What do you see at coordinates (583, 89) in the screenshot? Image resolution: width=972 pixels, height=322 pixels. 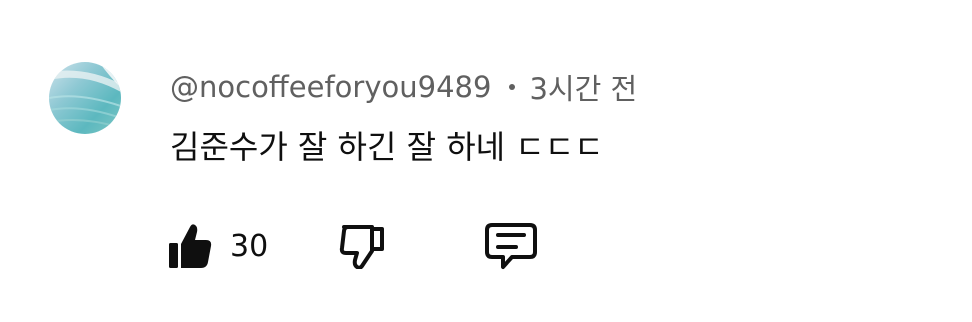 I see `comment-time: 3시간 전` at bounding box center [583, 89].